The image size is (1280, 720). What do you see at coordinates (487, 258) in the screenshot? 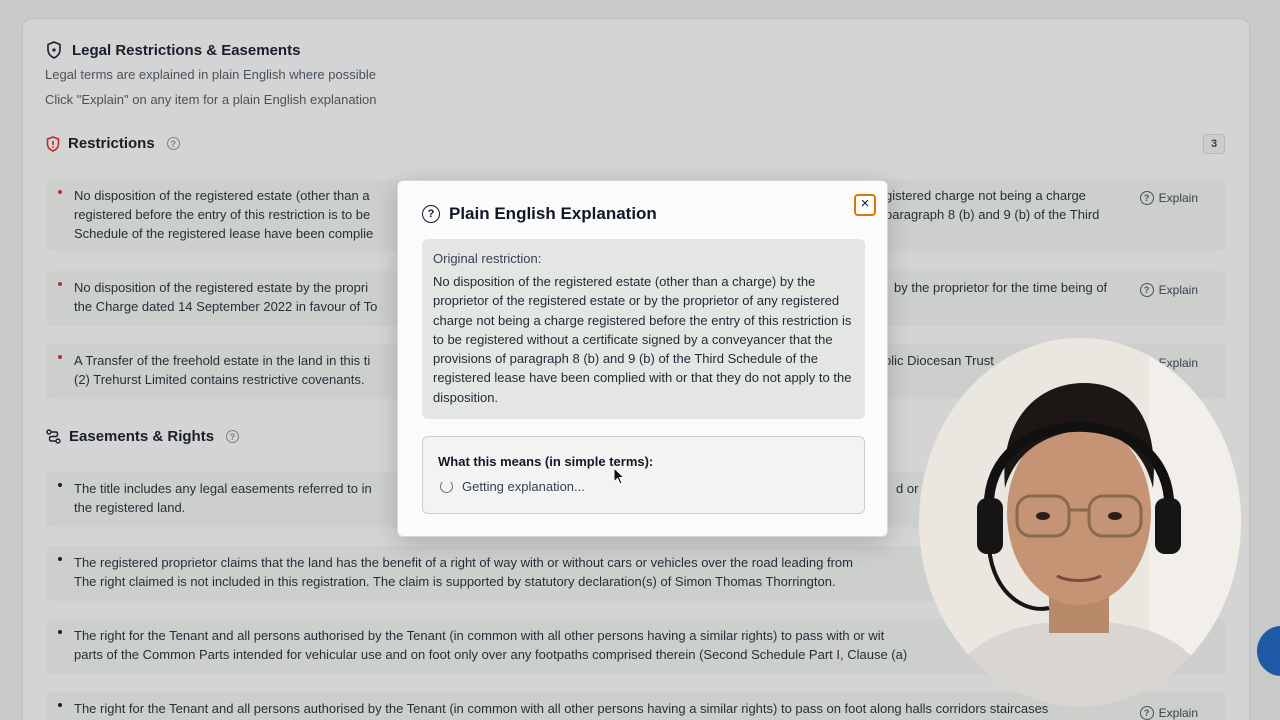
I see `original-label: Original restriction:` at bounding box center [487, 258].